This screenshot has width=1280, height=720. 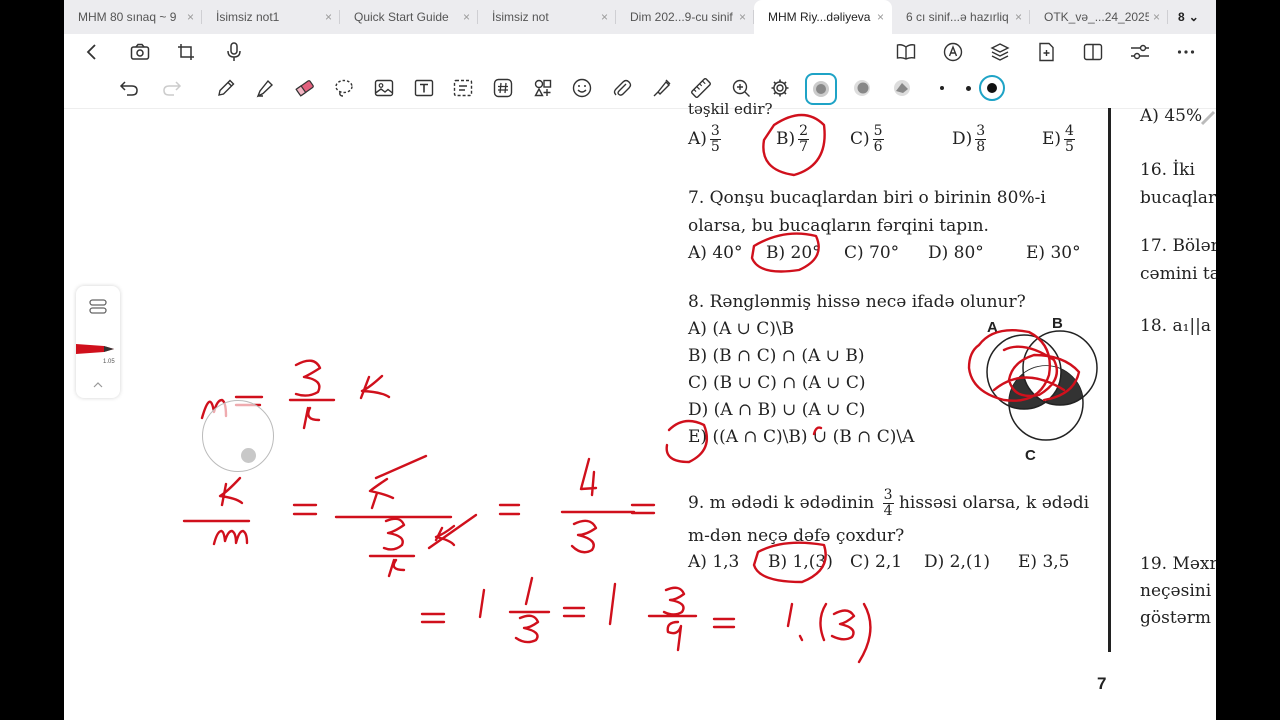 I want to click on select-area-tool, so click(x=463, y=88).